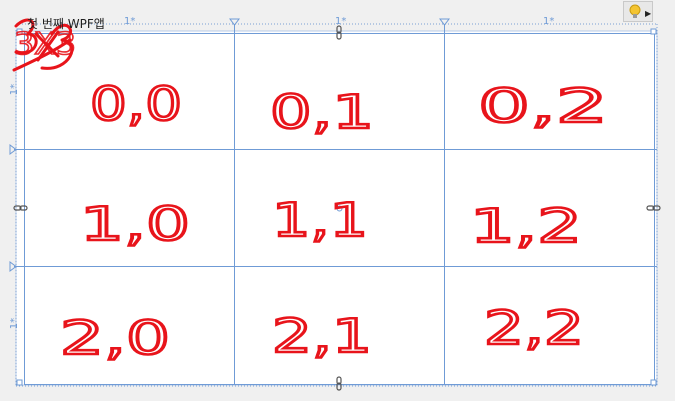  What do you see at coordinates (648, 13) in the screenshot?
I see `triangle-right-icon: ▶` at bounding box center [648, 13].